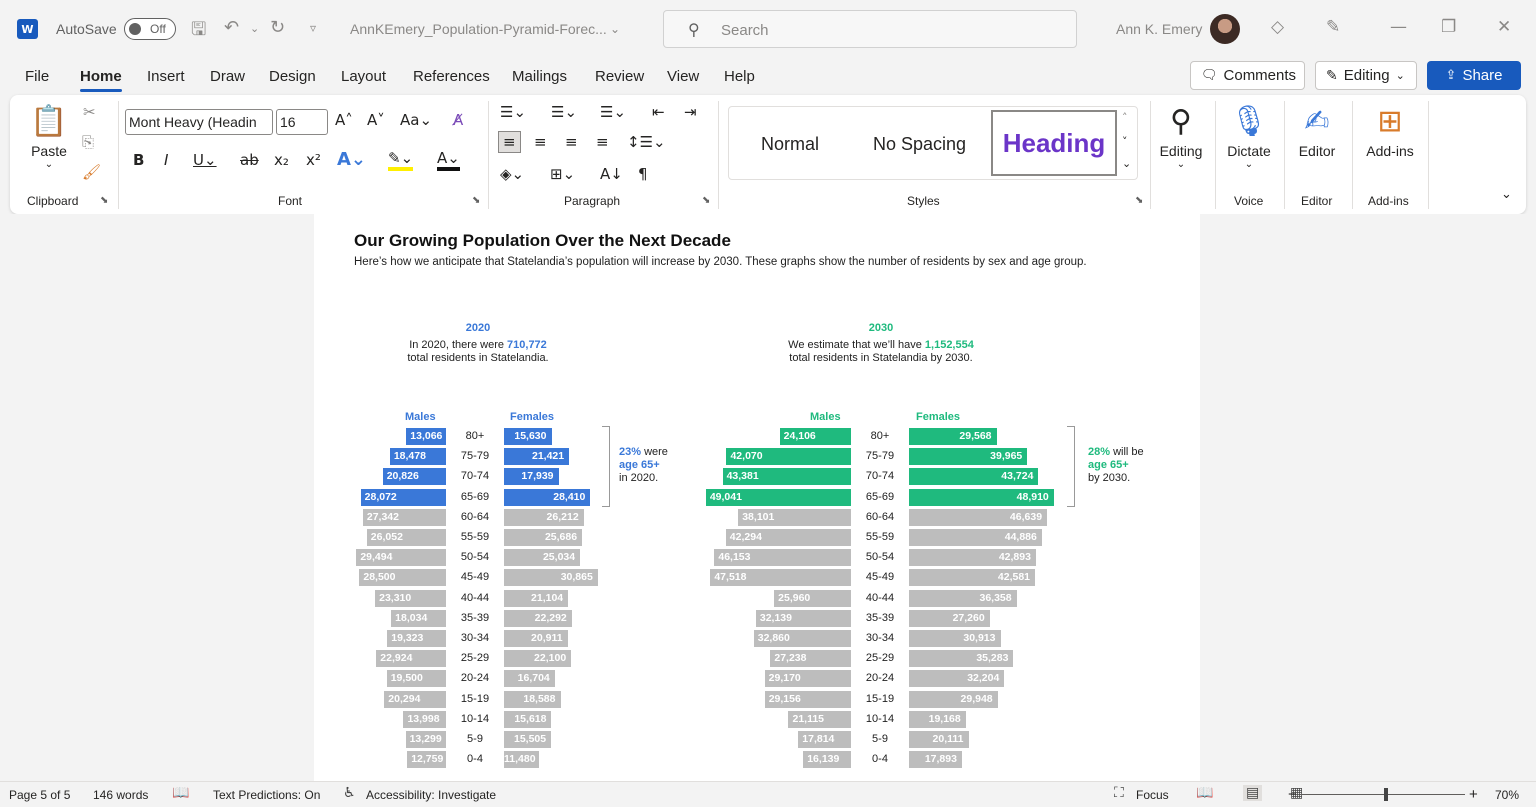 Image resolution: width=1536 pixels, height=807 pixels. What do you see at coordinates (919, 144) in the screenshot?
I see `style-no-spacing: No Spacing` at bounding box center [919, 144].